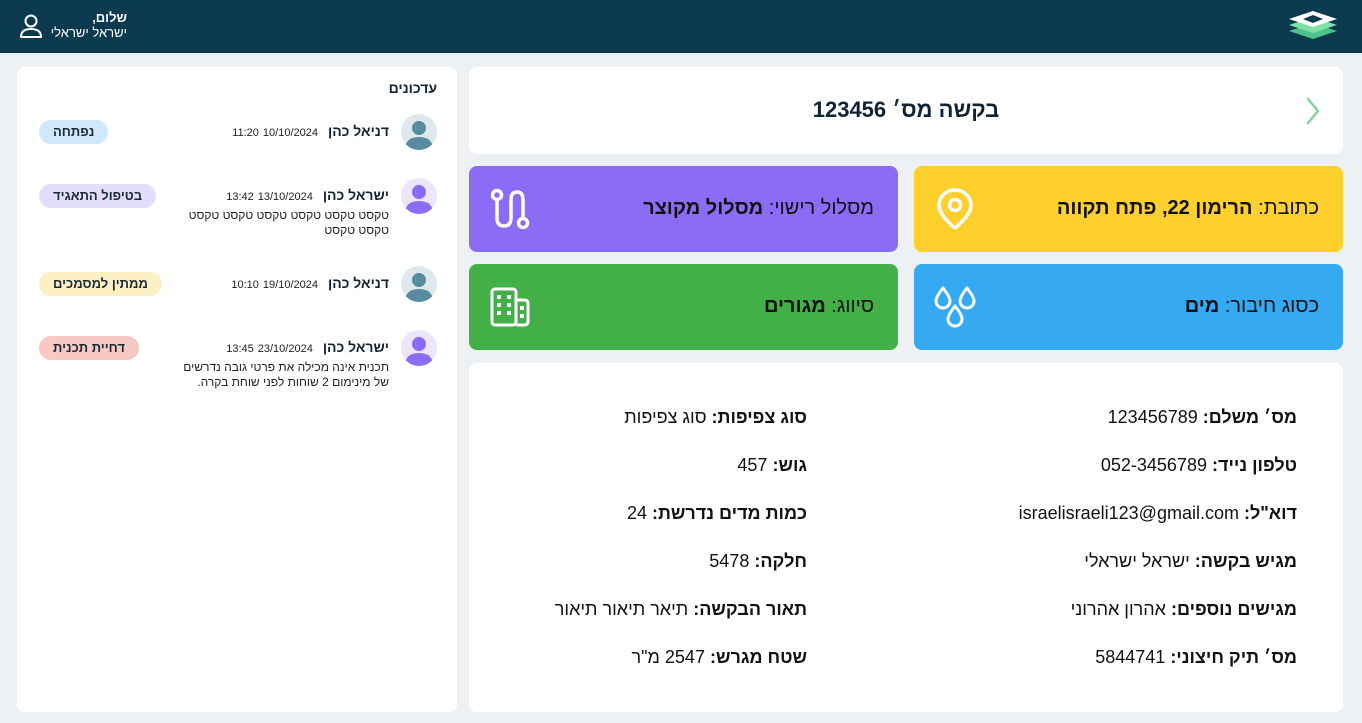 This screenshot has height=723, width=1362. Describe the element at coordinates (510, 307) in the screenshot. I see `building-icon` at that location.